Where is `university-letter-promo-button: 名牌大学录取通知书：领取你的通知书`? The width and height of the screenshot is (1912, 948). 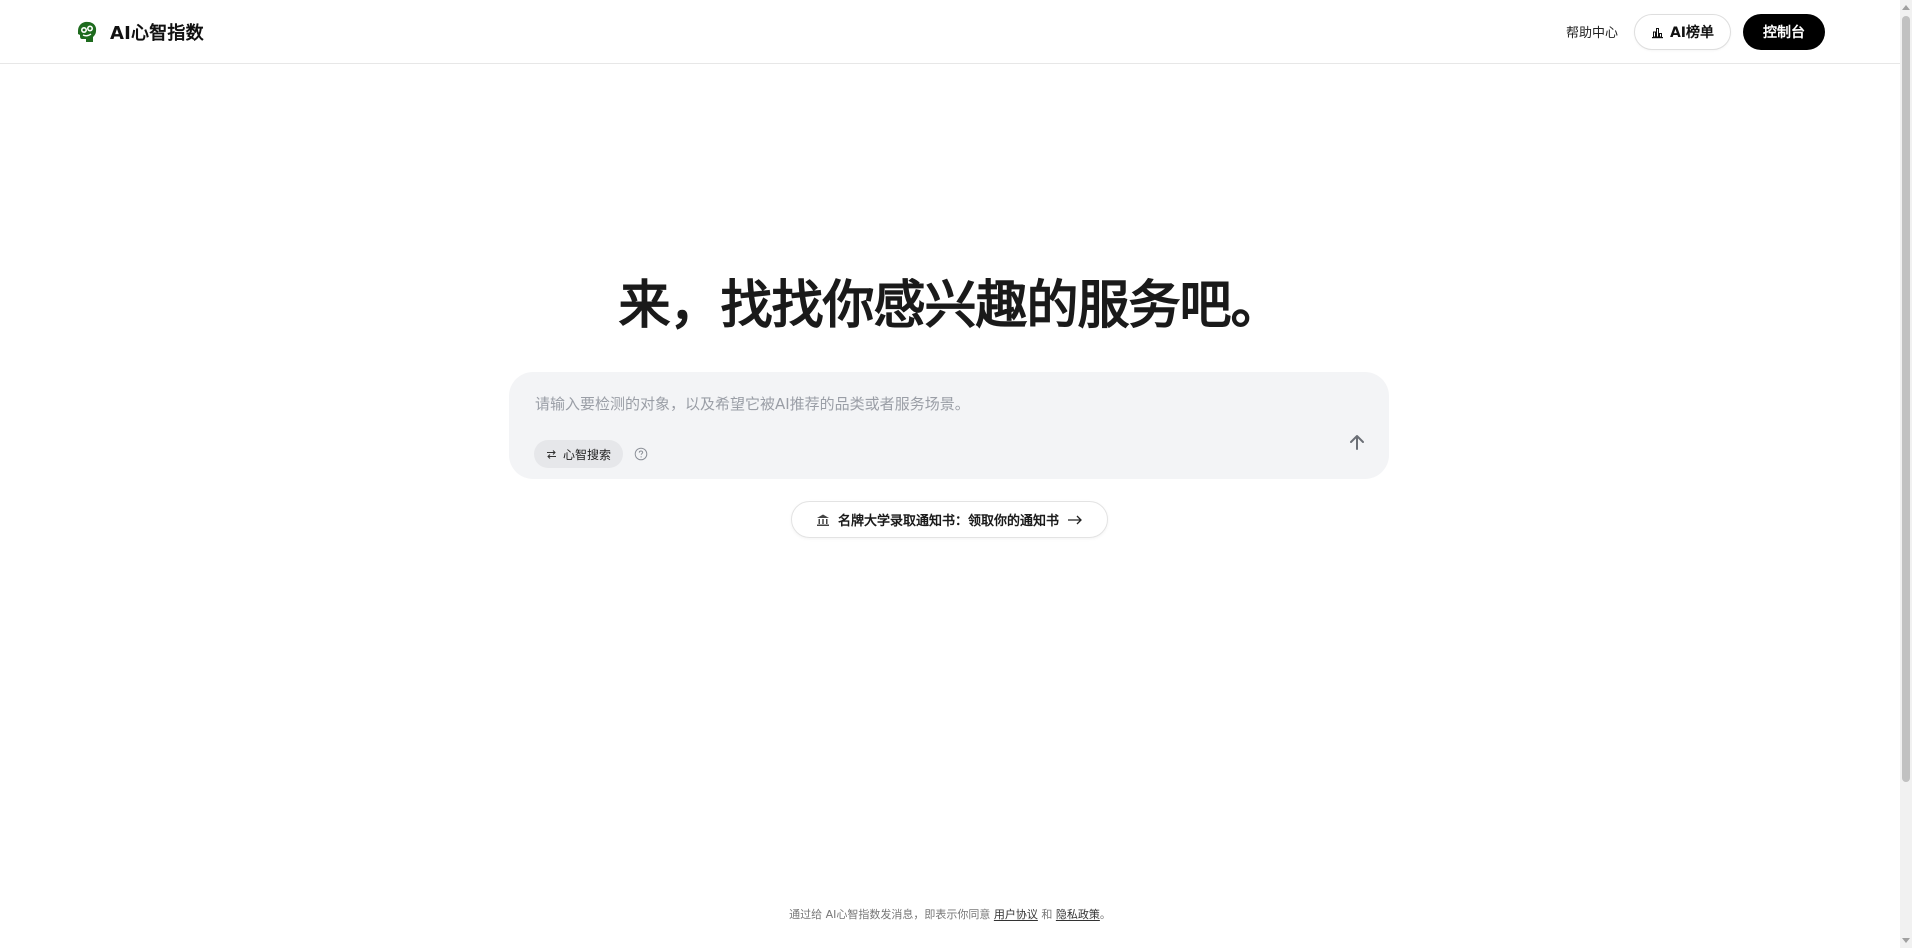 university-letter-promo-button: 名牌大学录取通知书：领取你的通知书 is located at coordinates (949, 519).